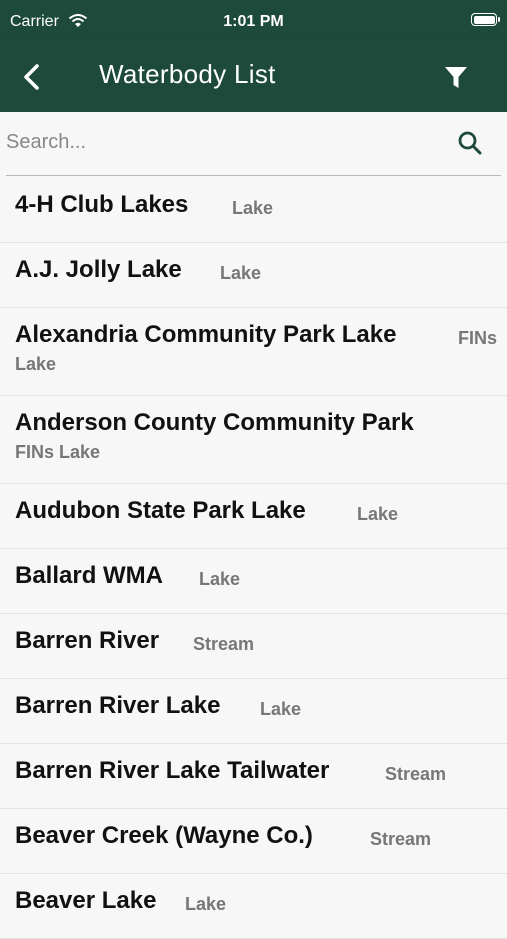  I want to click on list-item: Barren River Lake Tailwater Stream, so click(253, 776).